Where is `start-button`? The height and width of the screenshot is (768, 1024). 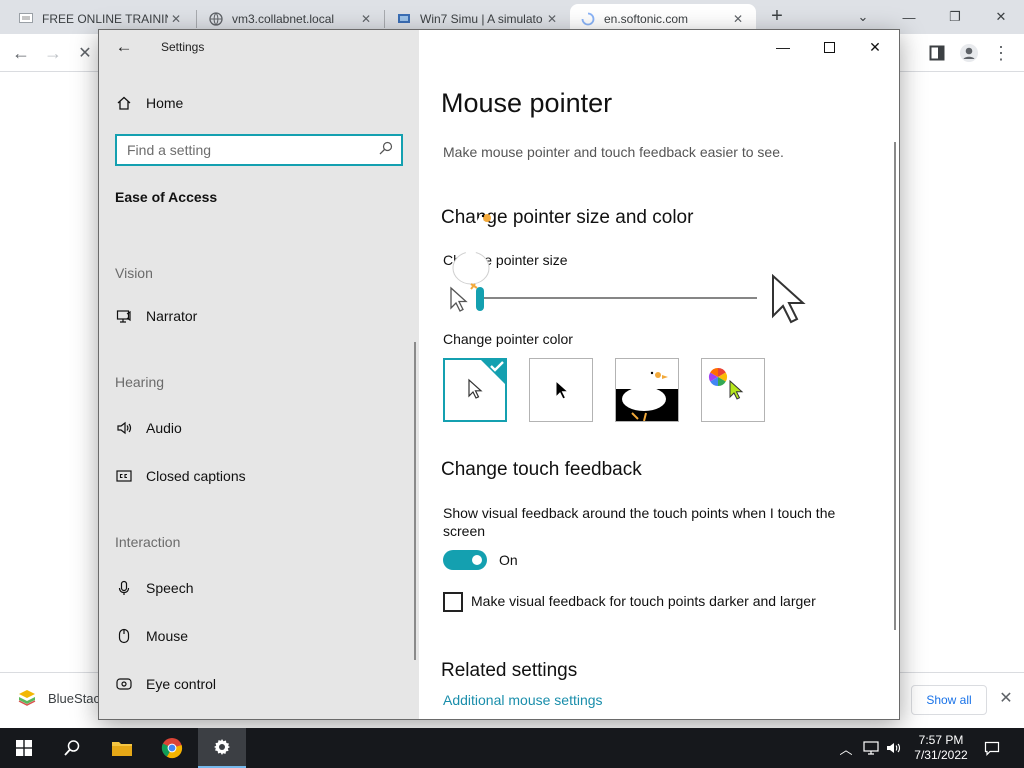 start-button is located at coordinates (24, 748).